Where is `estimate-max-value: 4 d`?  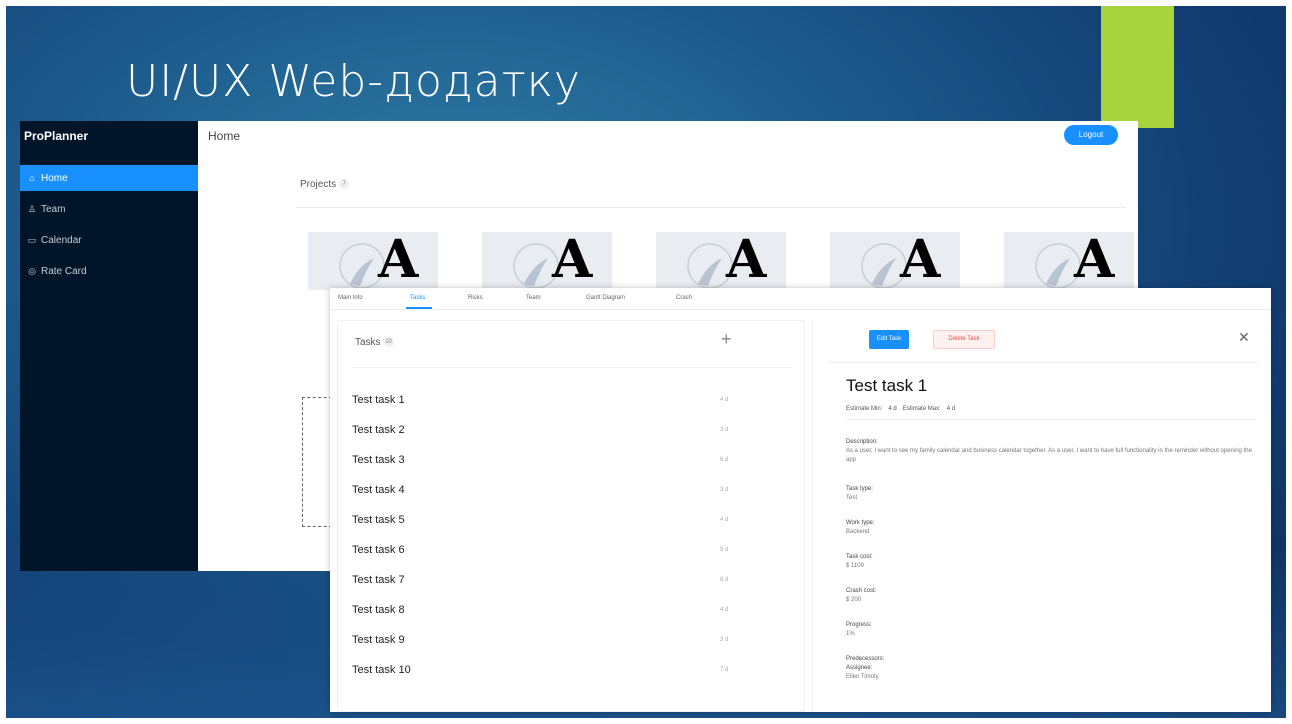
estimate-max-value: 4 d is located at coordinates (951, 409).